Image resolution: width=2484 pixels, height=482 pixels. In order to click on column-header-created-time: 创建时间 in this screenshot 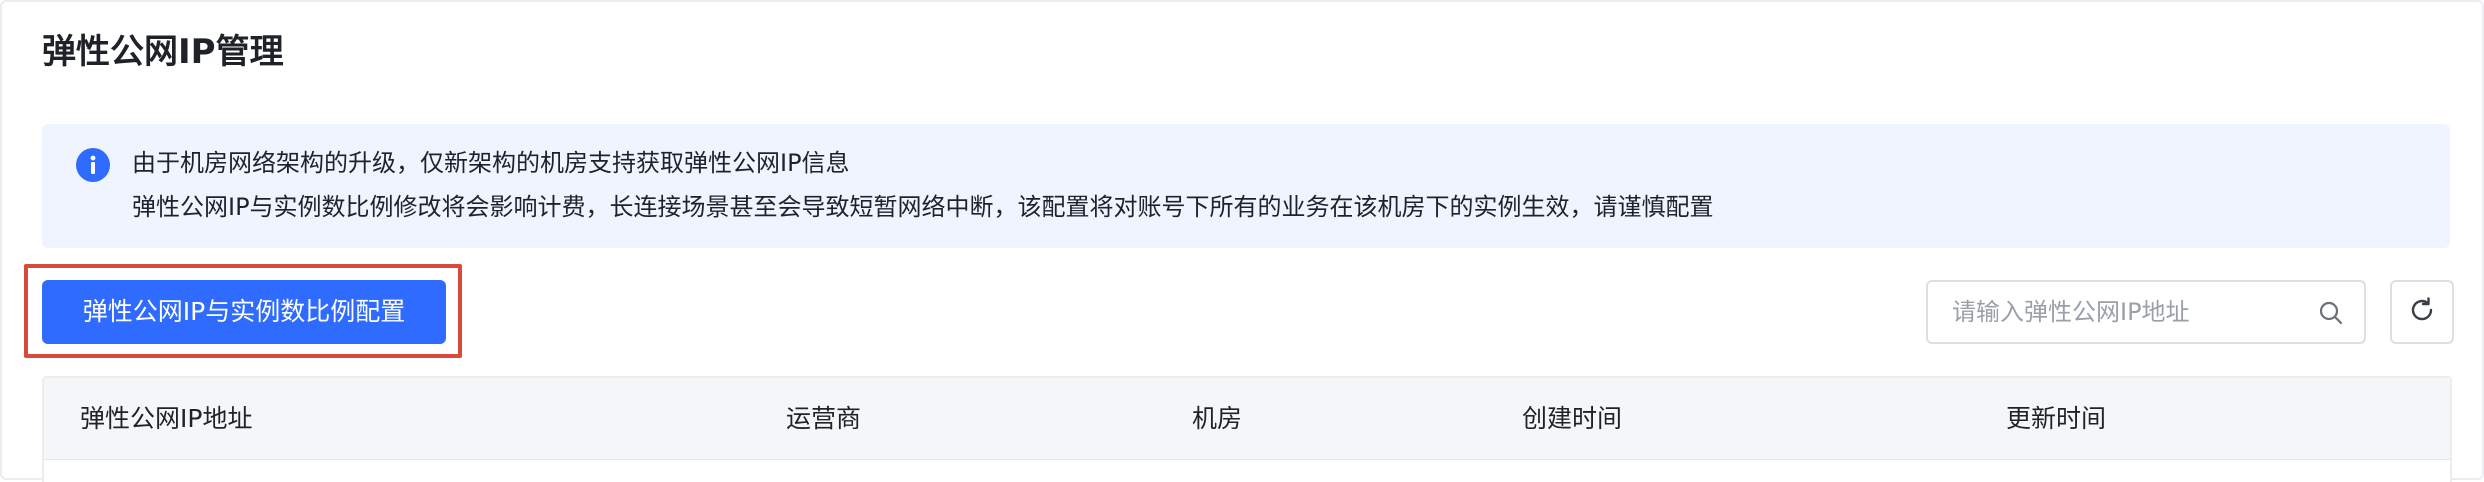, I will do `click(1572, 419)`.